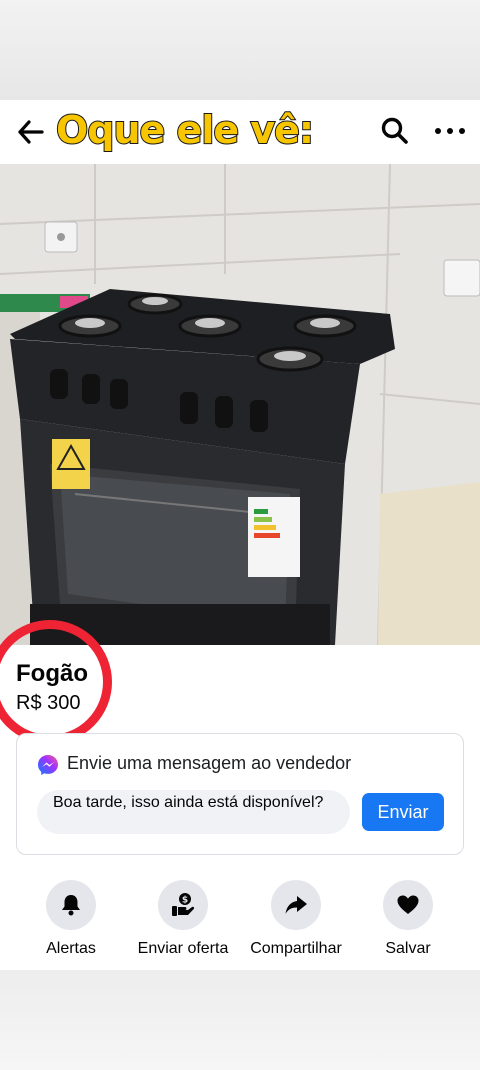 This screenshot has width=480, height=1070. I want to click on search-icon, so click(395, 131).